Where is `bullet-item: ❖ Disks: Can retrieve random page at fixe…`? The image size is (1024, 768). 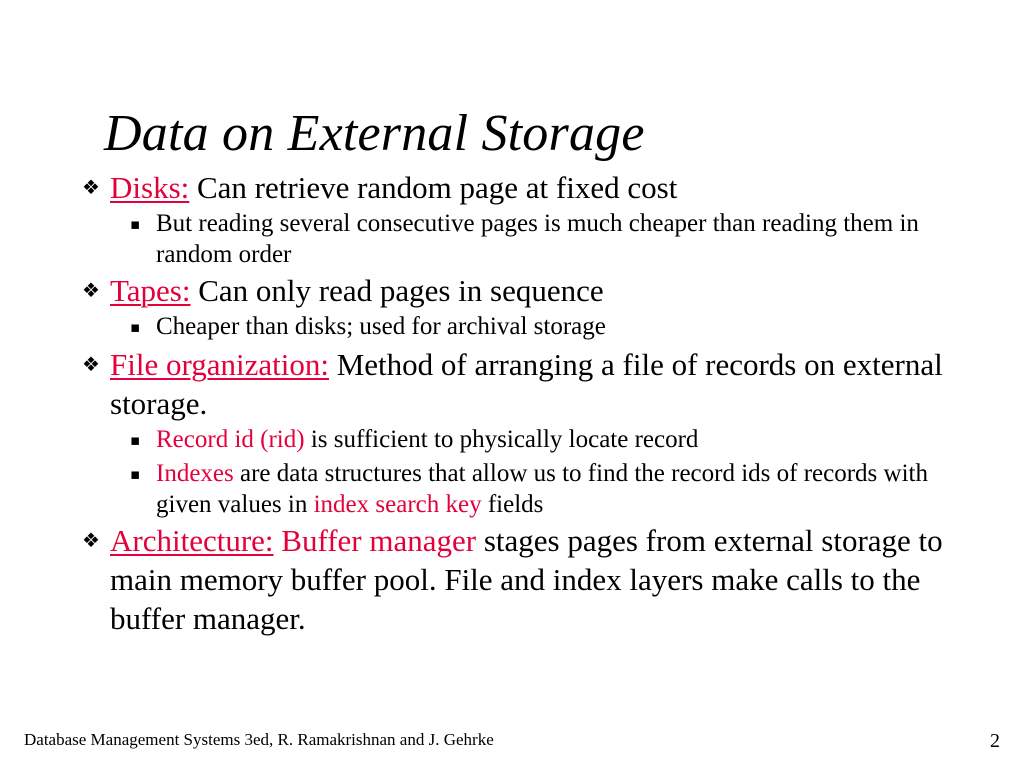
bullet-item: ❖ Disks: Can retrieve random page at fixe… is located at coordinates (512, 187).